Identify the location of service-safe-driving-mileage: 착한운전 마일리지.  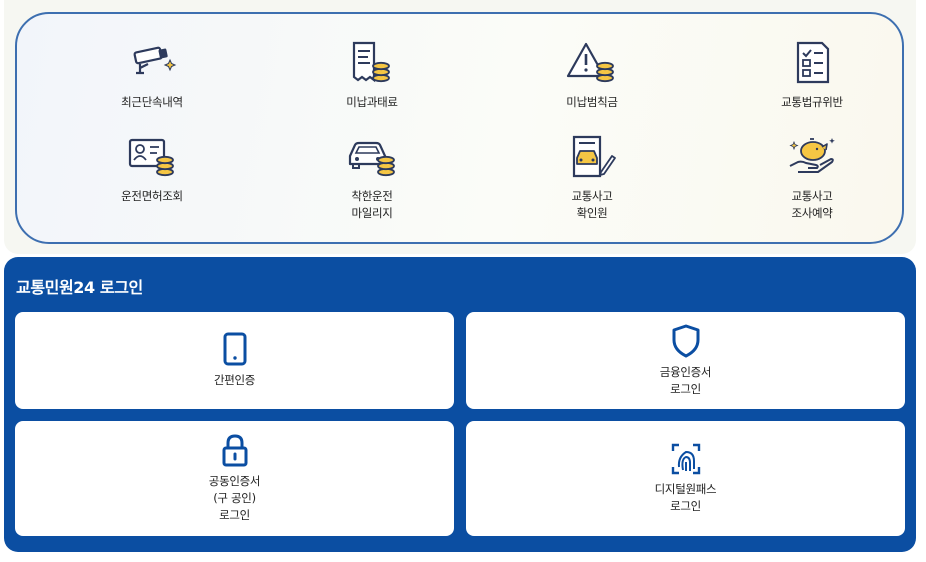
(372, 178).